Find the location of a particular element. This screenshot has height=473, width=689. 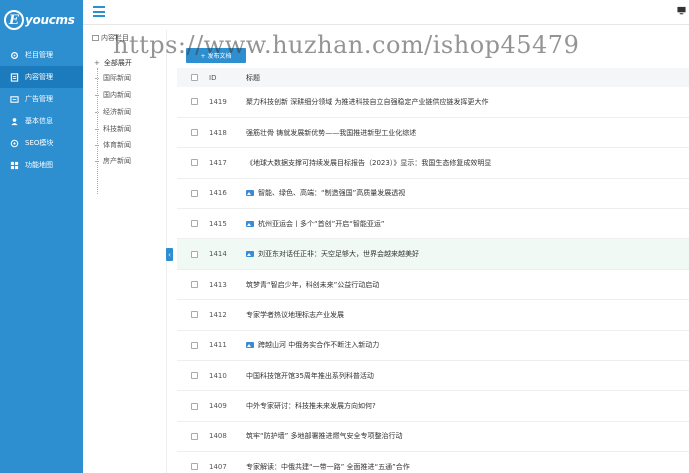

table-row: 1407 专家解读：中俄共建“一带一路” 全面推进“五通”合作 is located at coordinates (433, 462).